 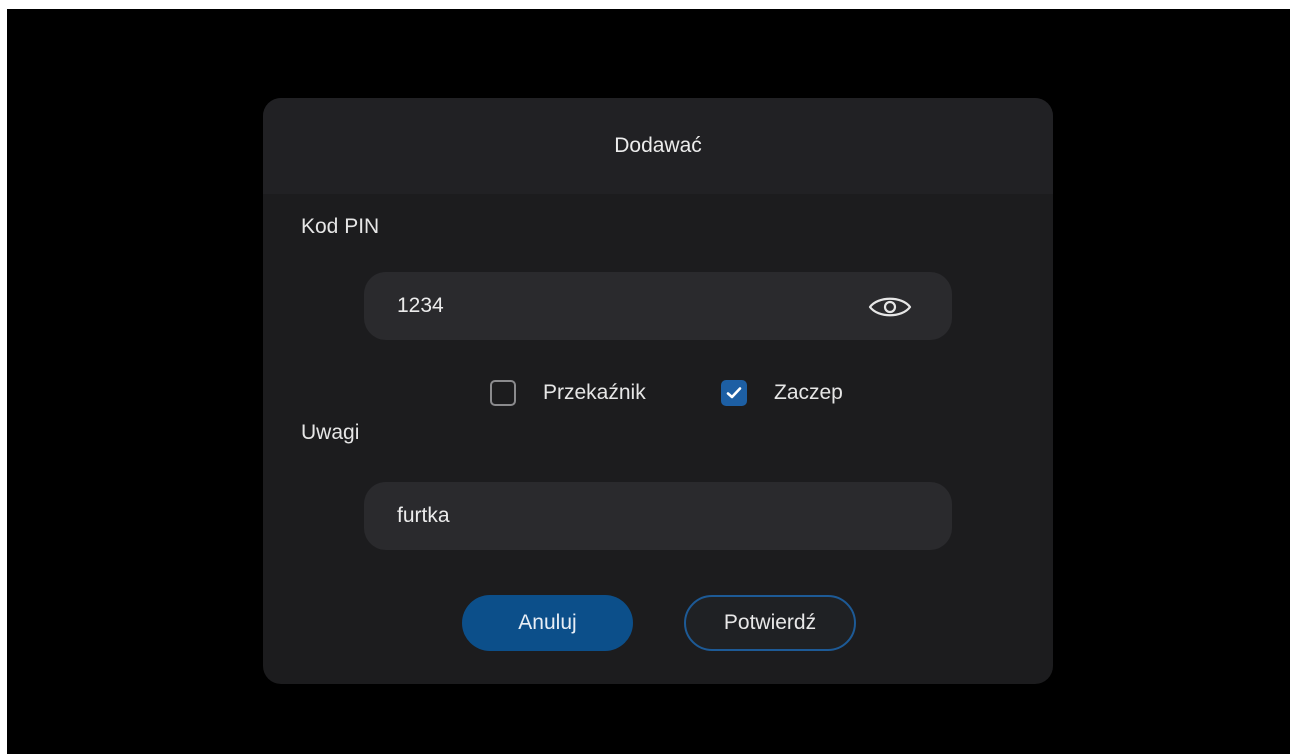 What do you see at coordinates (658, 516) in the screenshot?
I see `notes-input: furtka` at bounding box center [658, 516].